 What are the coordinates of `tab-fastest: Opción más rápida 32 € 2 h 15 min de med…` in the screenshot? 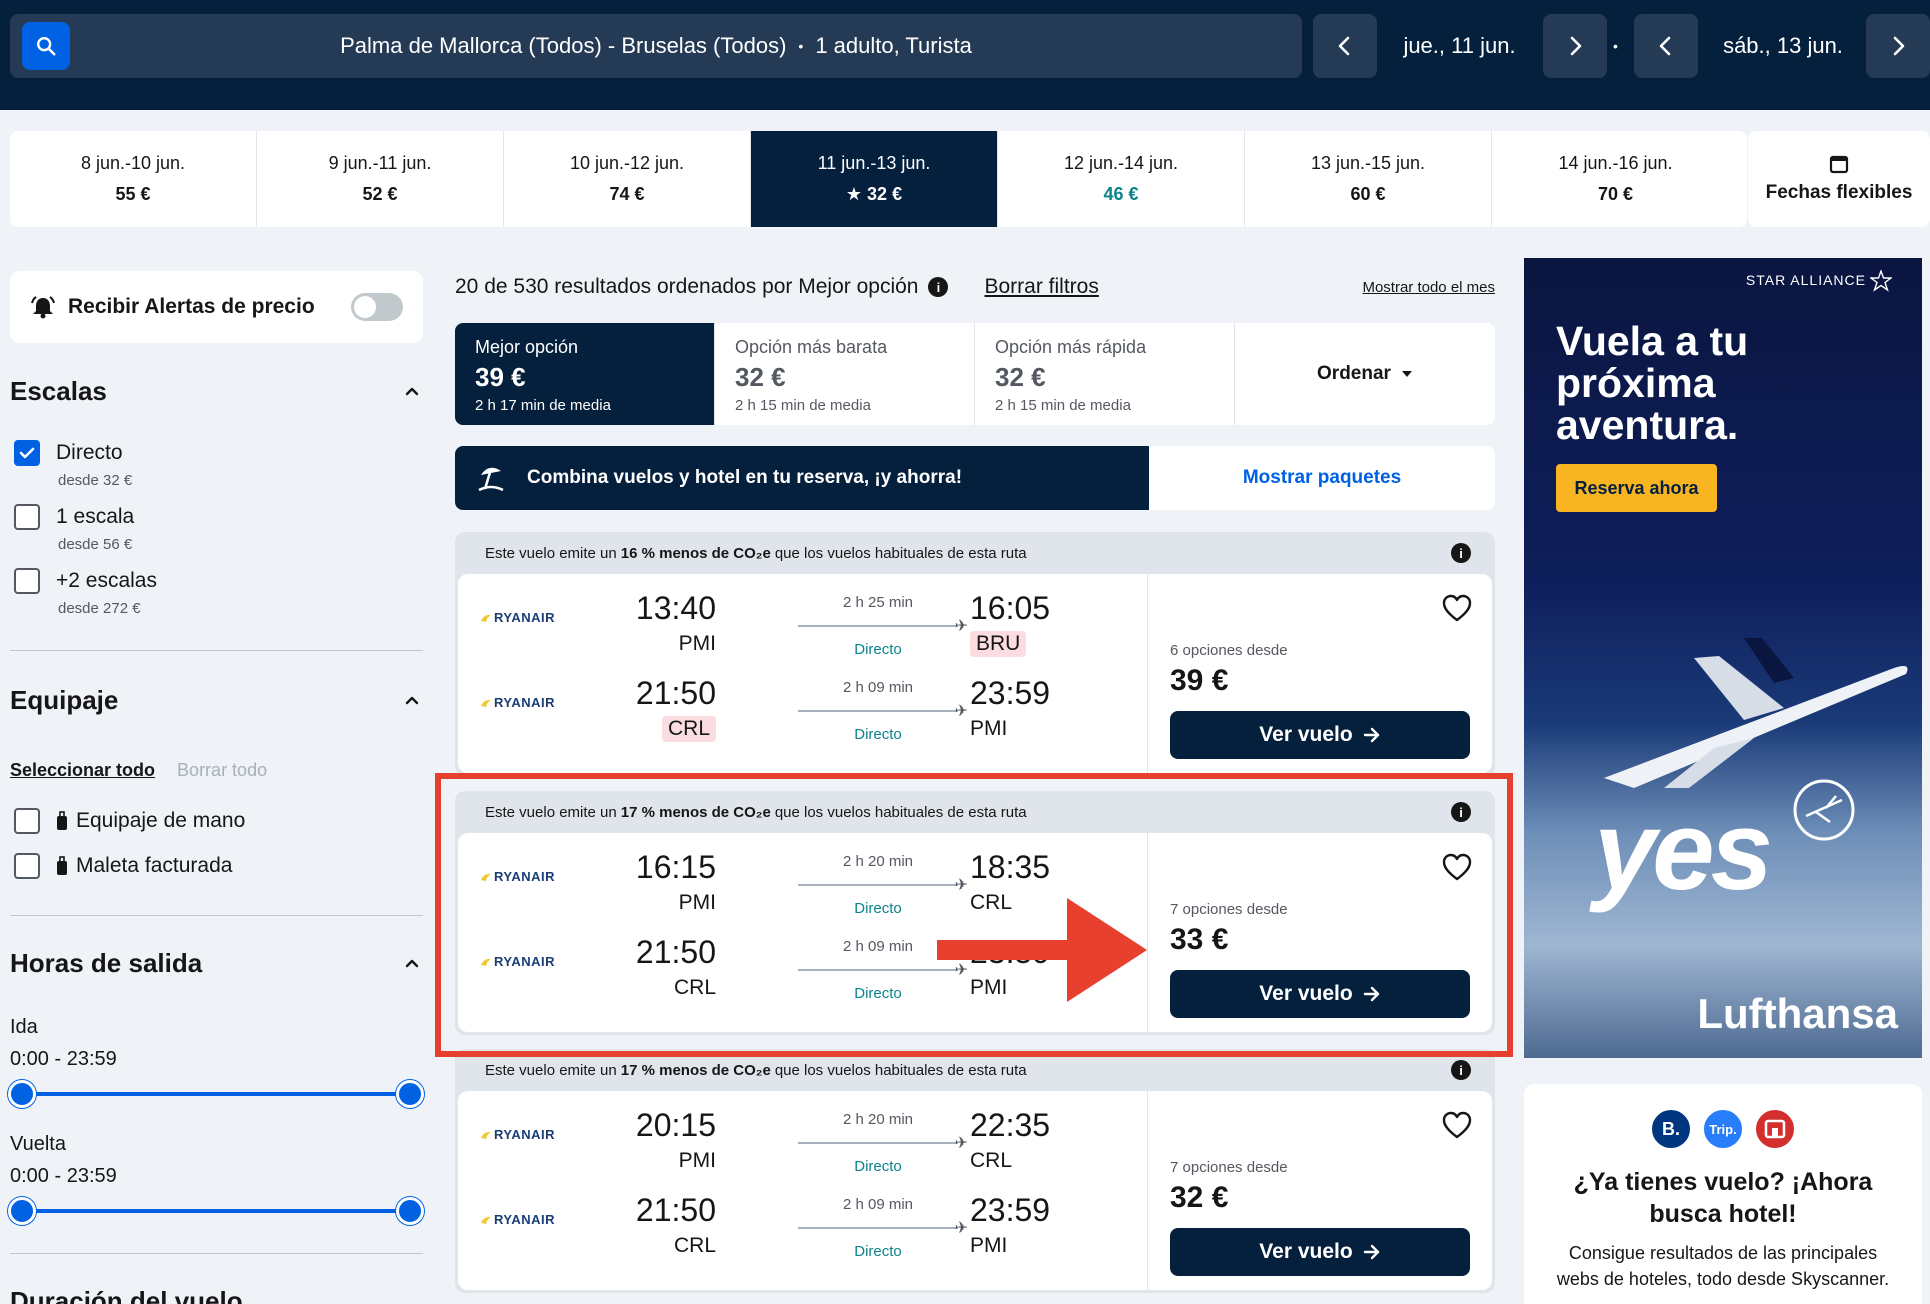 It's located at (1105, 374).